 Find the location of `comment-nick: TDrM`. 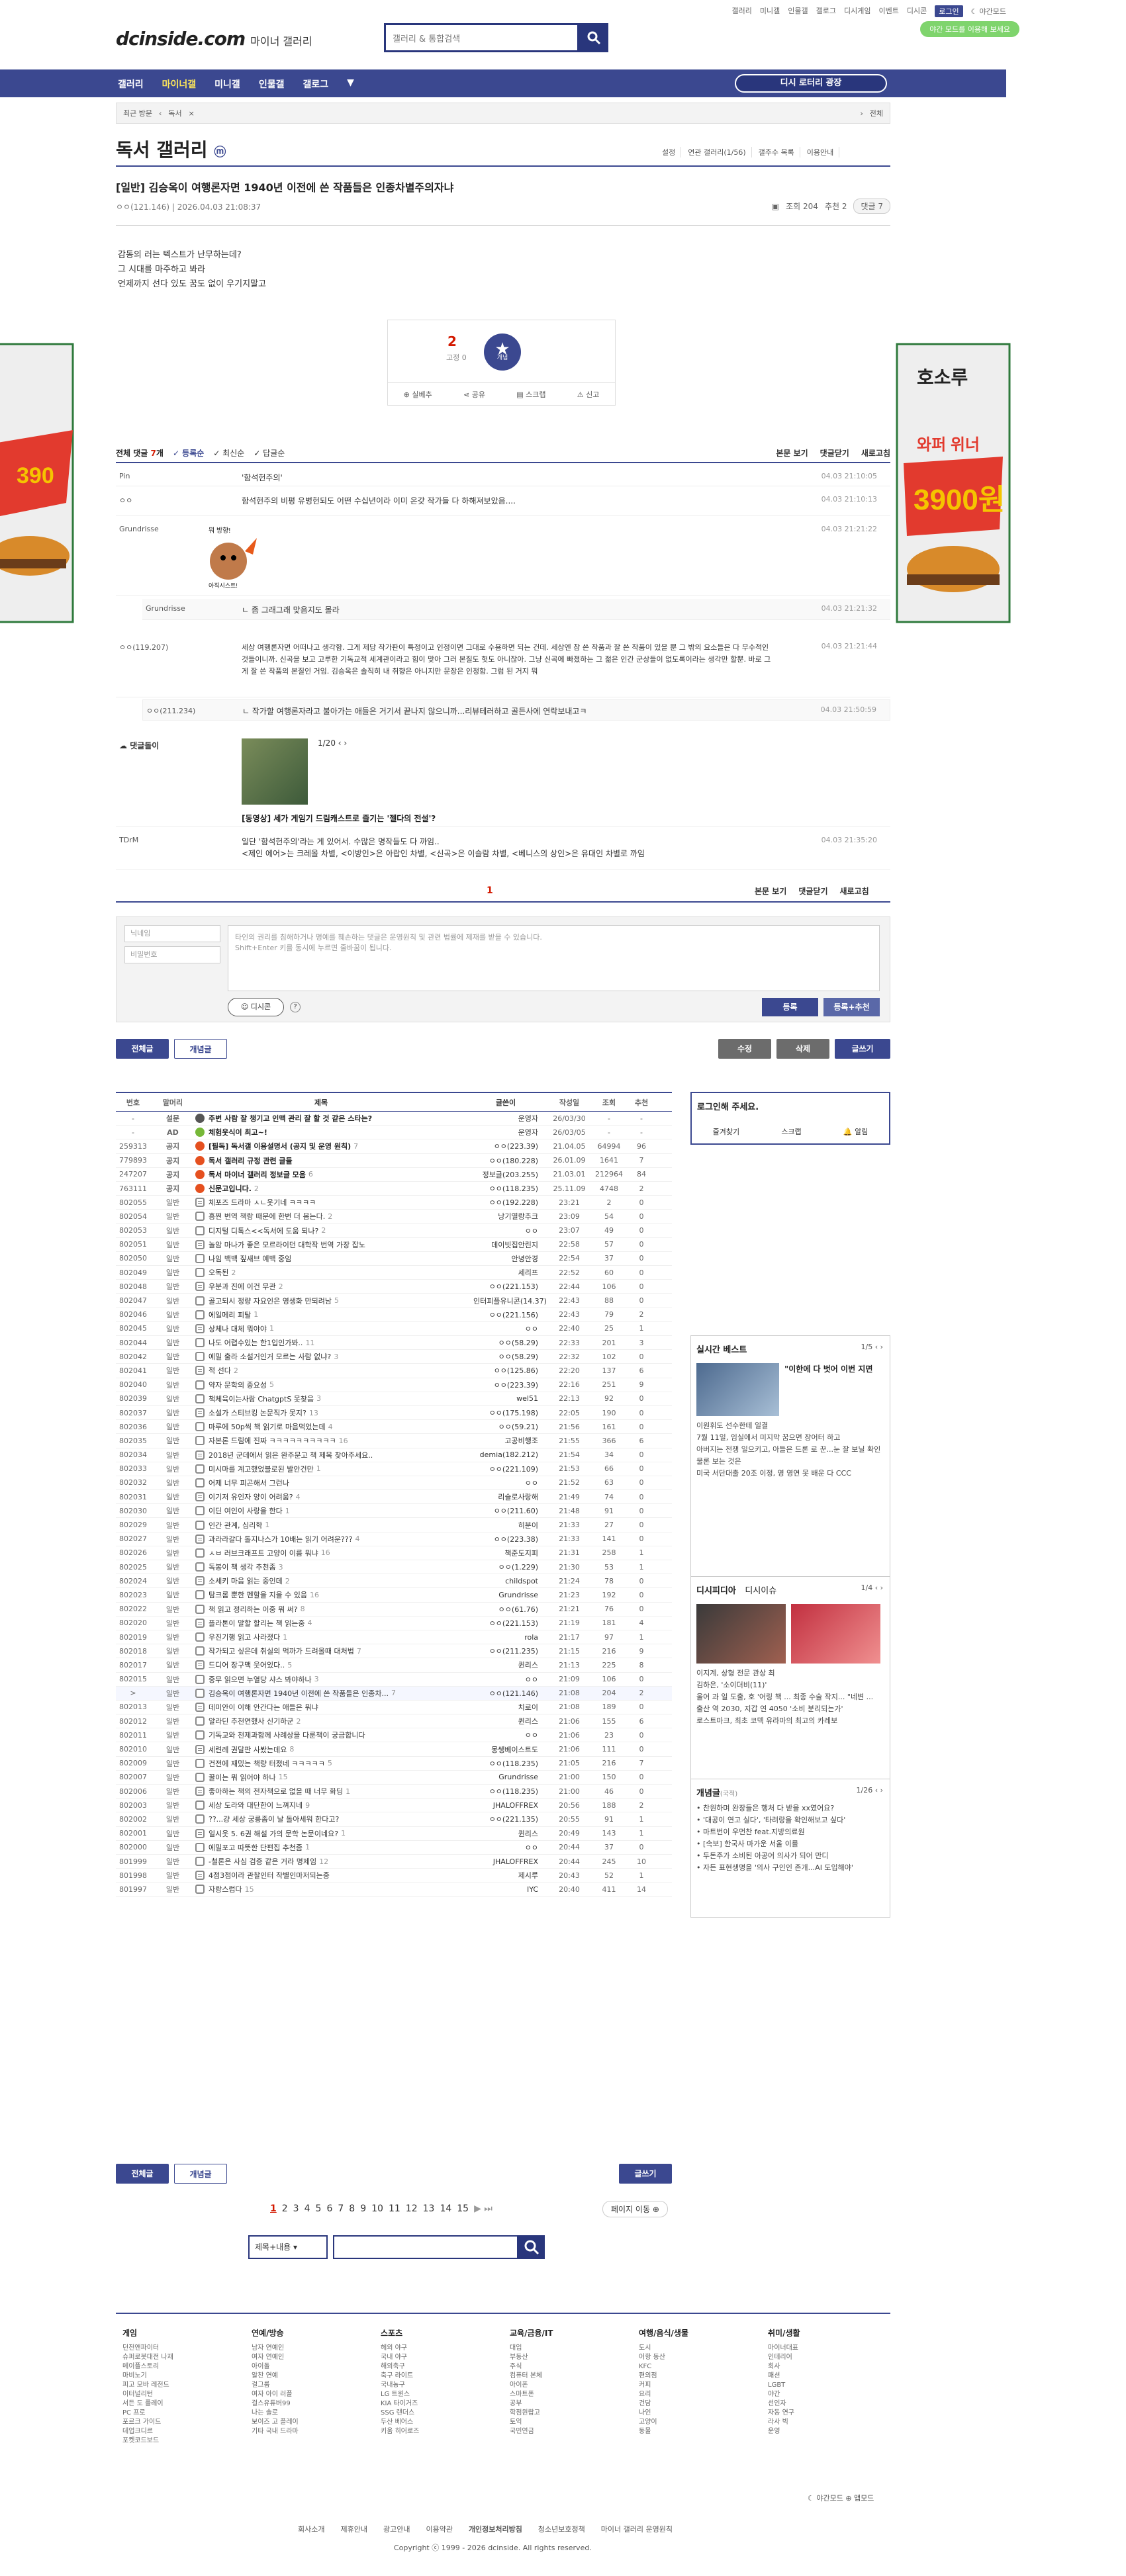

comment-nick: TDrM is located at coordinates (128, 840).